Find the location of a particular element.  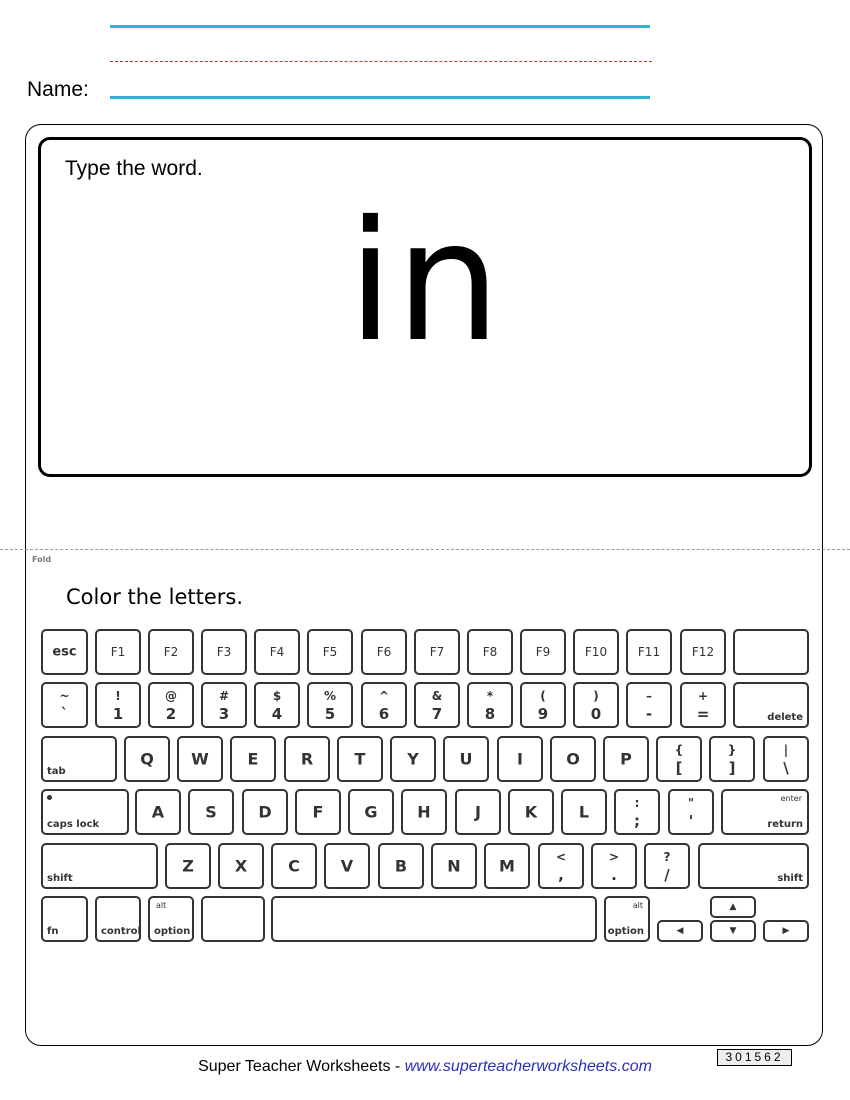

key-o: O is located at coordinates (573, 759).